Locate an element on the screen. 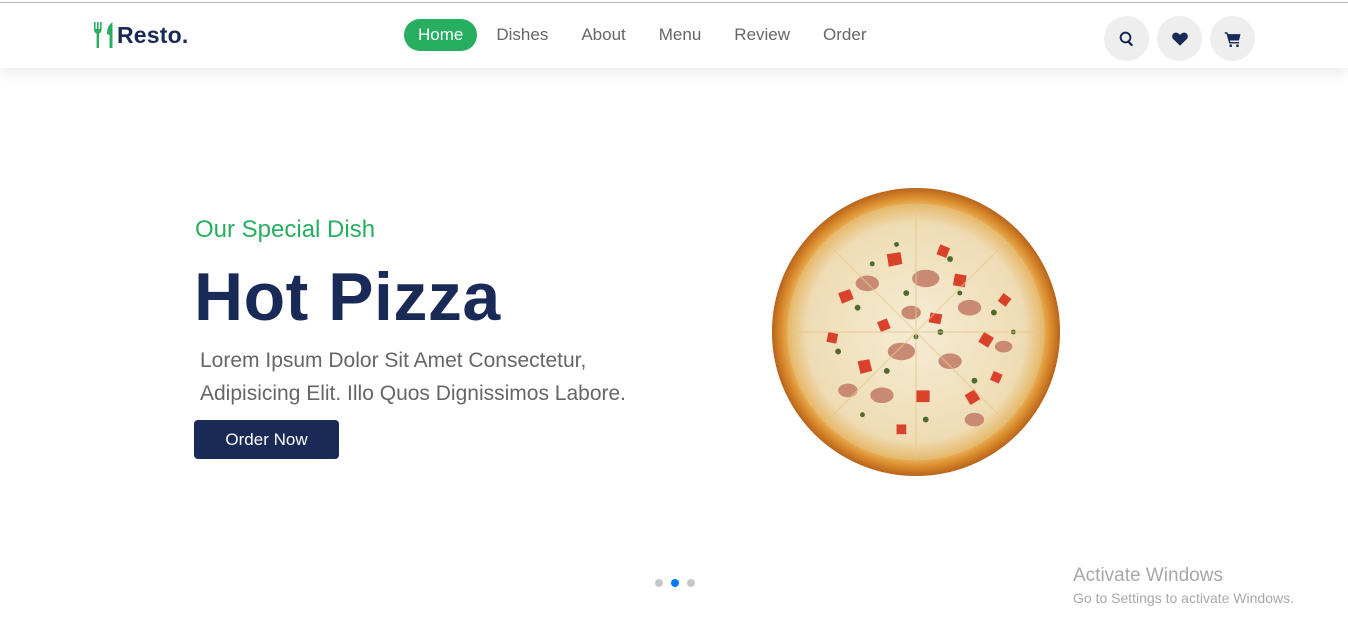  search-icon is located at coordinates (1126, 38).